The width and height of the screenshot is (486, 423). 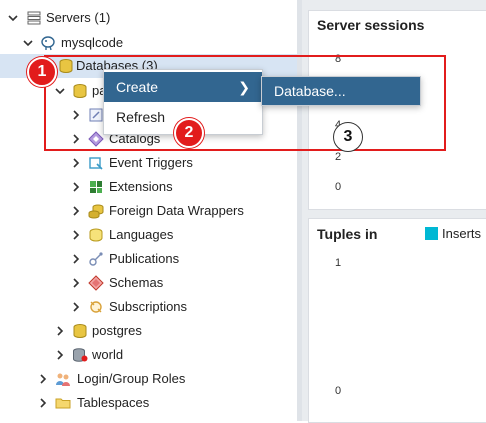 What do you see at coordinates (96, 187) in the screenshot?
I see `extensions-icon` at bounding box center [96, 187].